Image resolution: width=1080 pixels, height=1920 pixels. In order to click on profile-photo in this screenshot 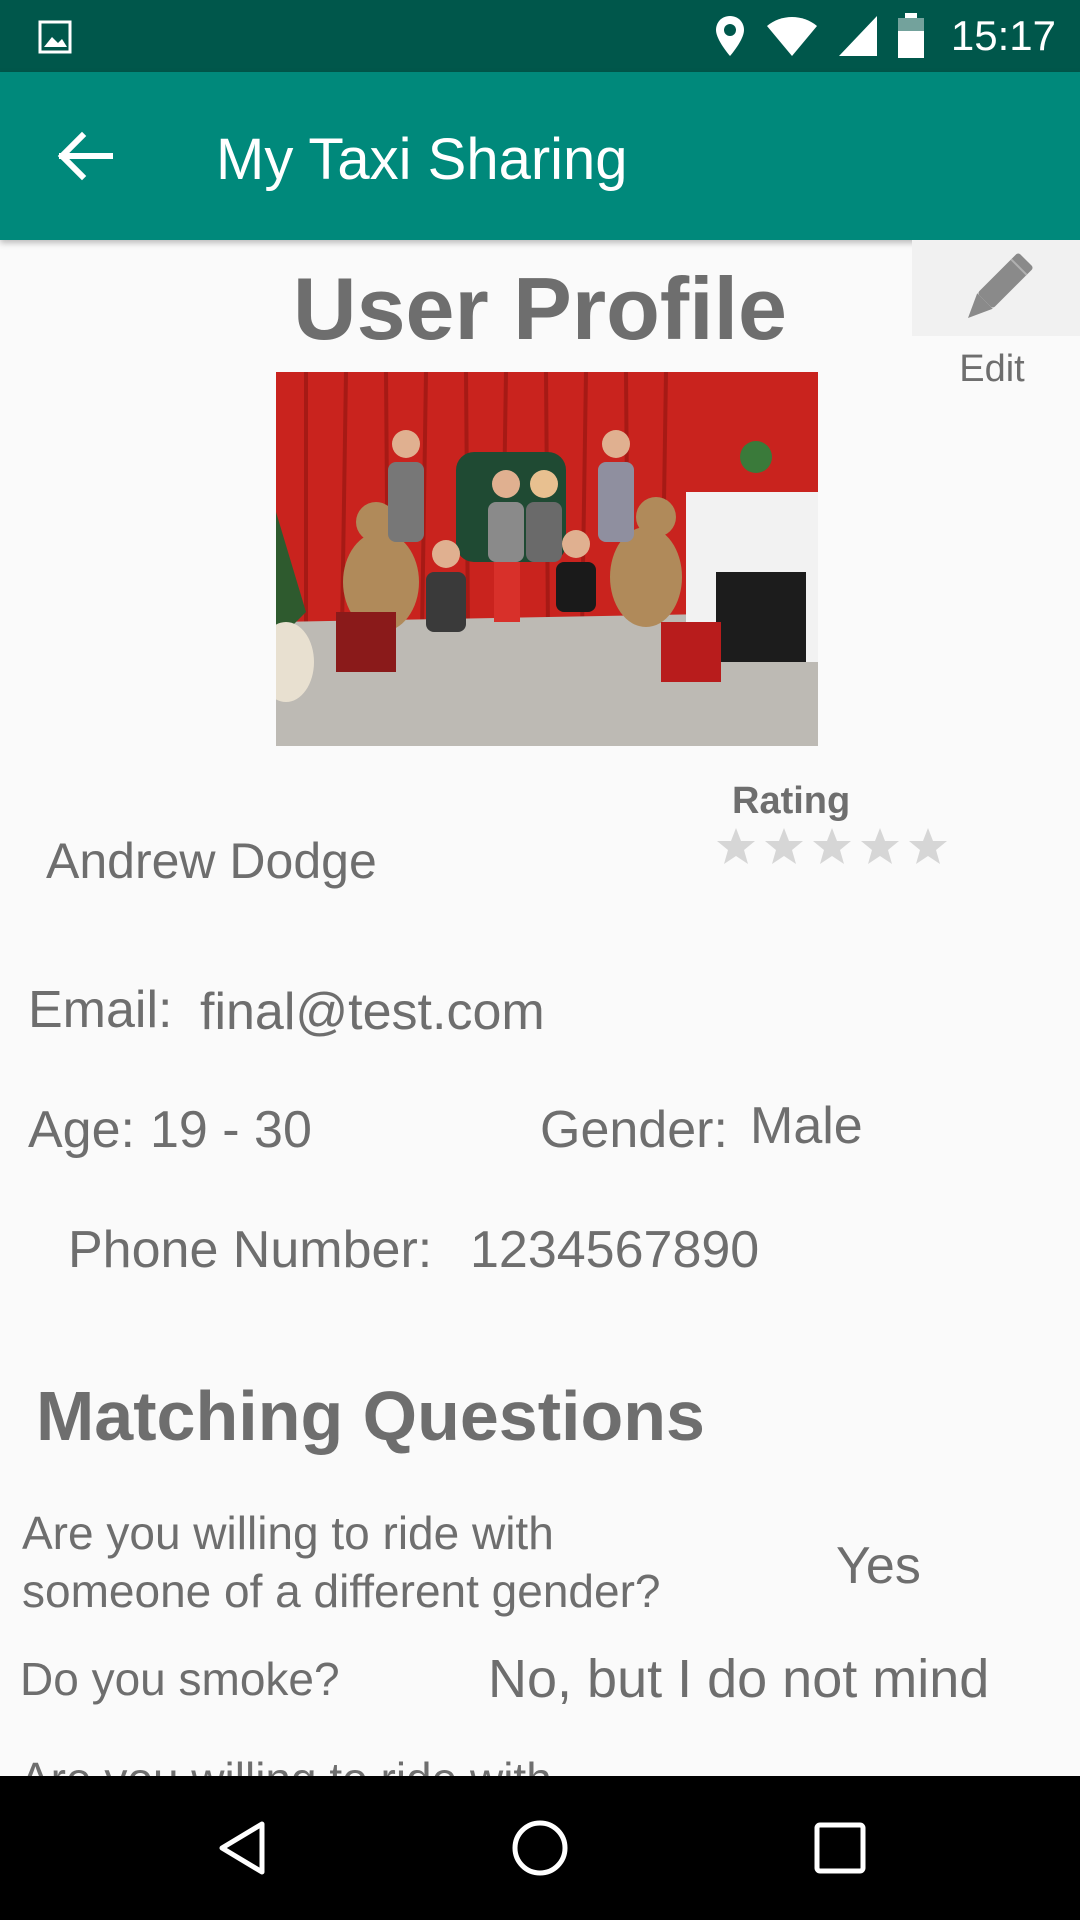, I will do `click(547, 559)`.